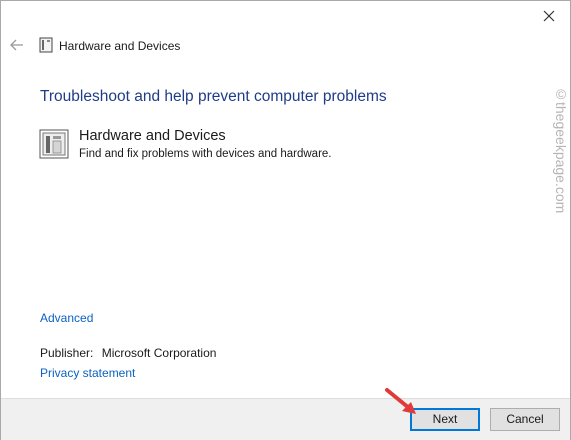 The width and height of the screenshot is (571, 440). What do you see at coordinates (152, 136) in the screenshot?
I see `troubleshooter-title: Hardware and Devices` at bounding box center [152, 136].